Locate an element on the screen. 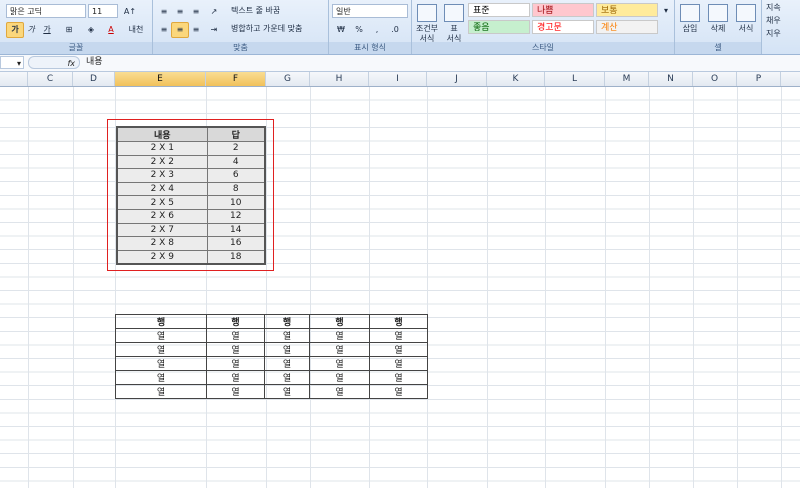 The width and height of the screenshot is (800, 488). format-button: 서식 is located at coordinates (746, 19).